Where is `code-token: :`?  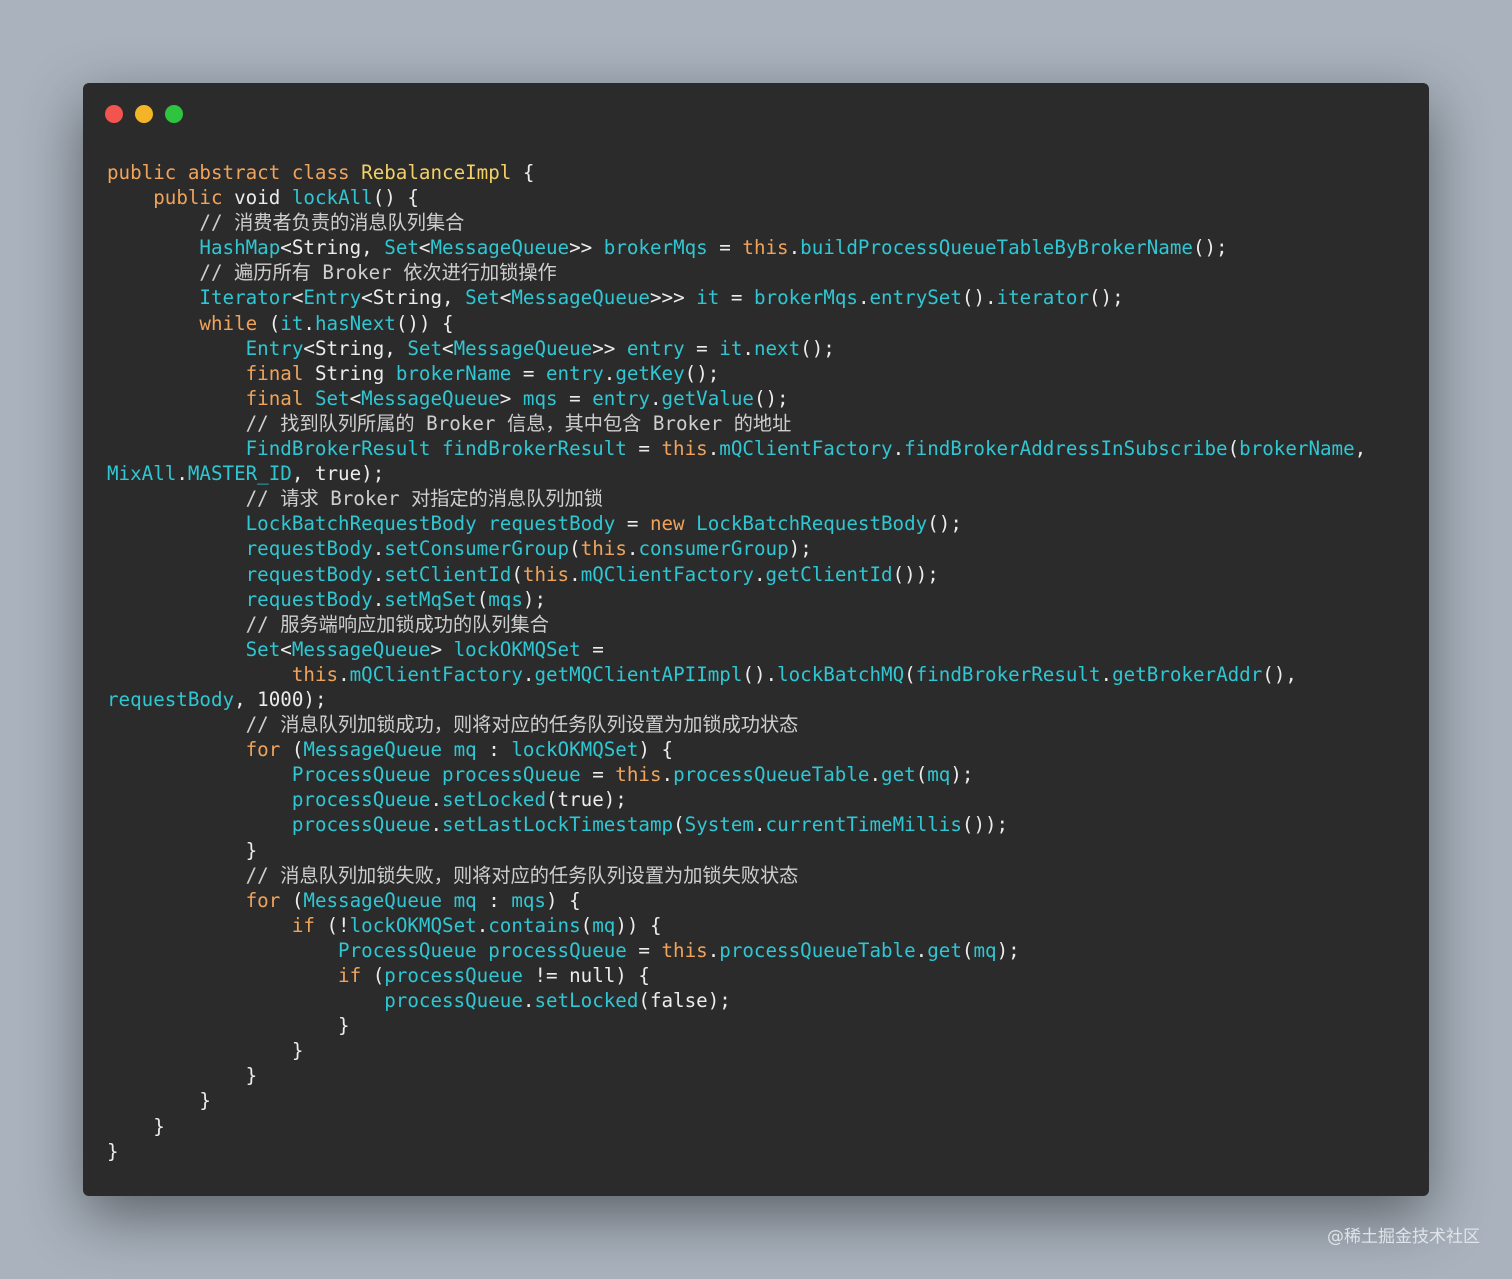
code-token: : is located at coordinates (494, 750).